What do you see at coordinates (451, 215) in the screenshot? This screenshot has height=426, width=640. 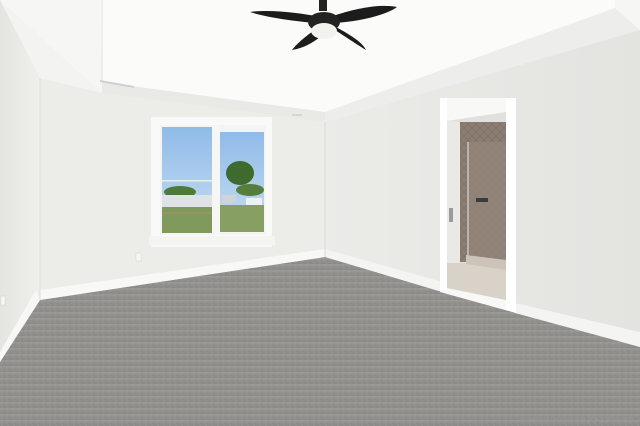 I see `door-handle` at bounding box center [451, 215].